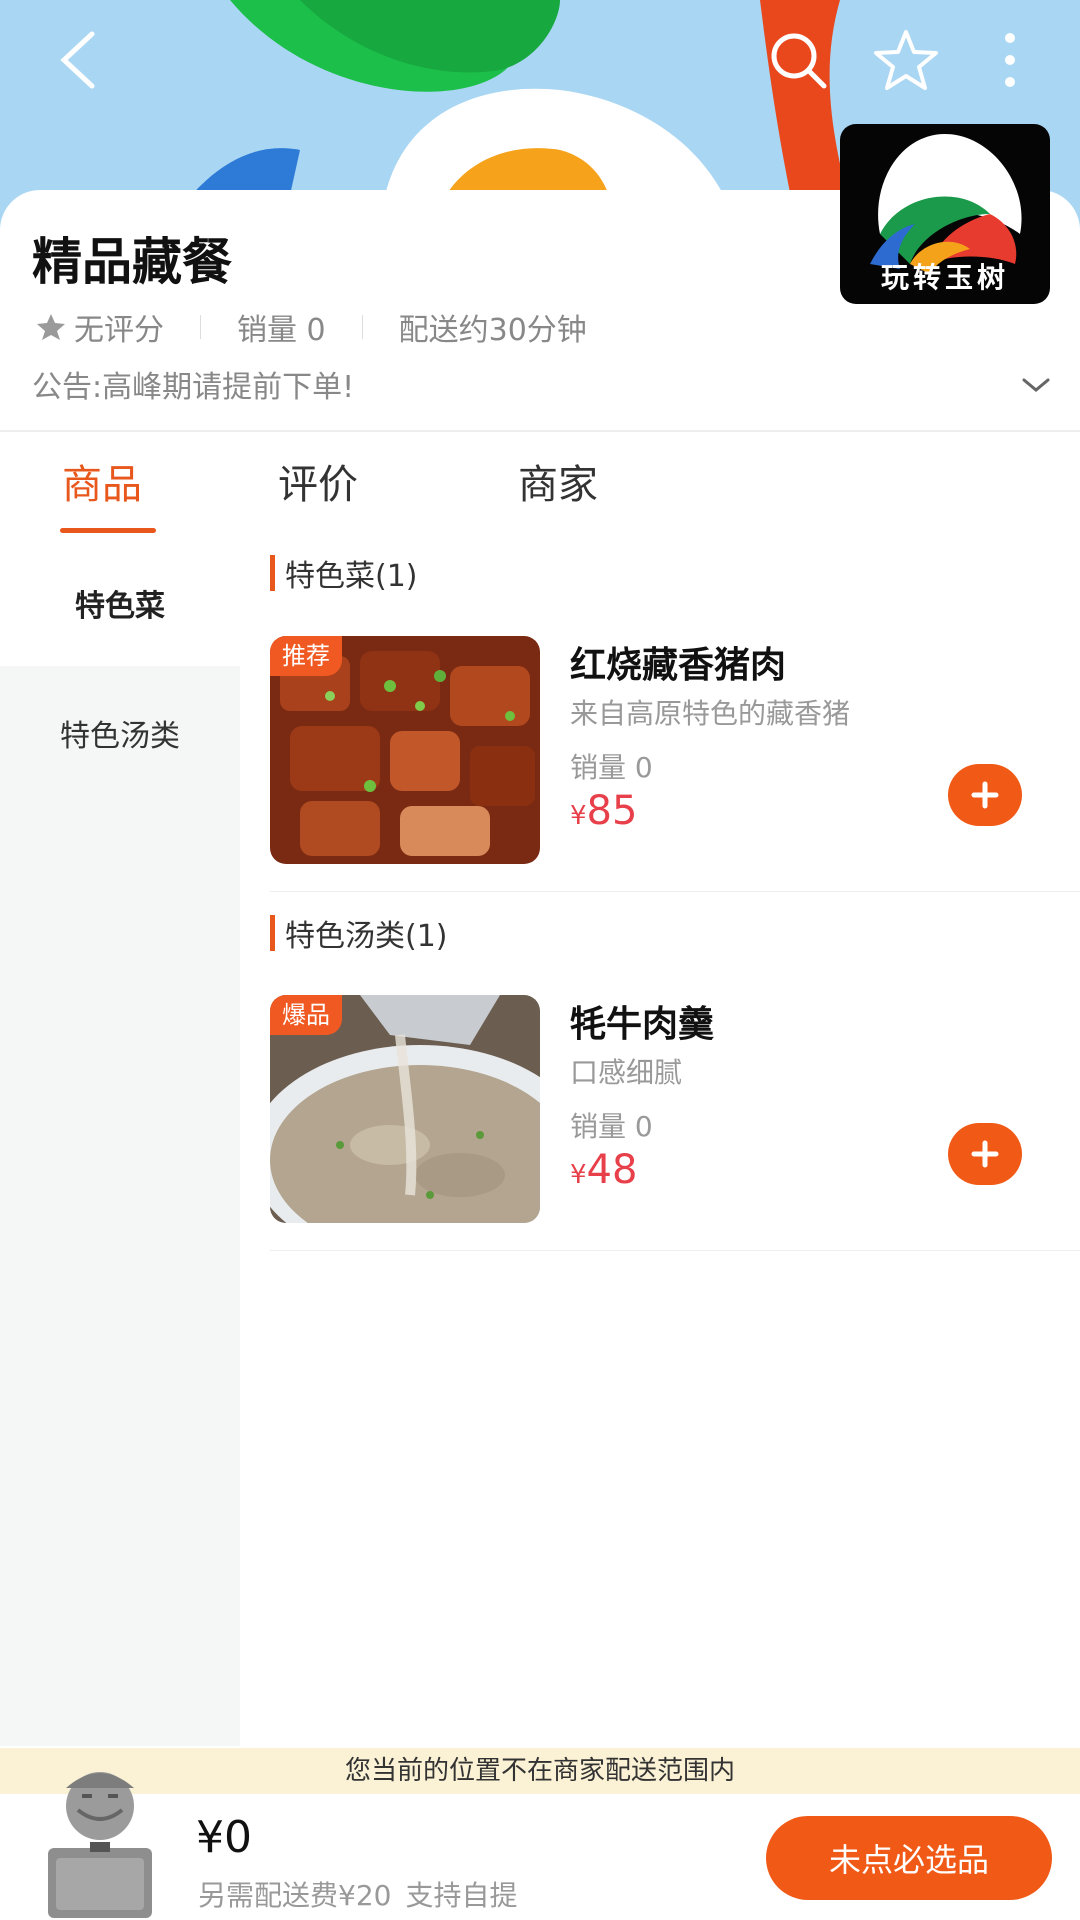 The height and width of the screenshot is (1920, 1080). Describe the element at coordinates (710, 713) in the screenshot. I see `product-description: 来自高原特色的藏香猪` at that location.